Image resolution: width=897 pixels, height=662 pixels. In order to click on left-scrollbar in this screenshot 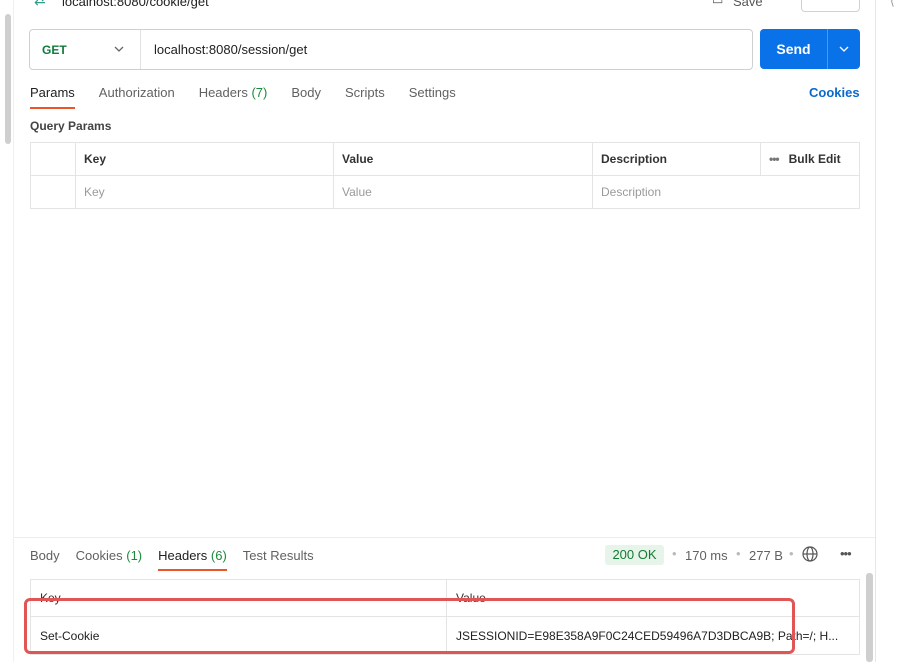, I will do `click(8, 79)`.